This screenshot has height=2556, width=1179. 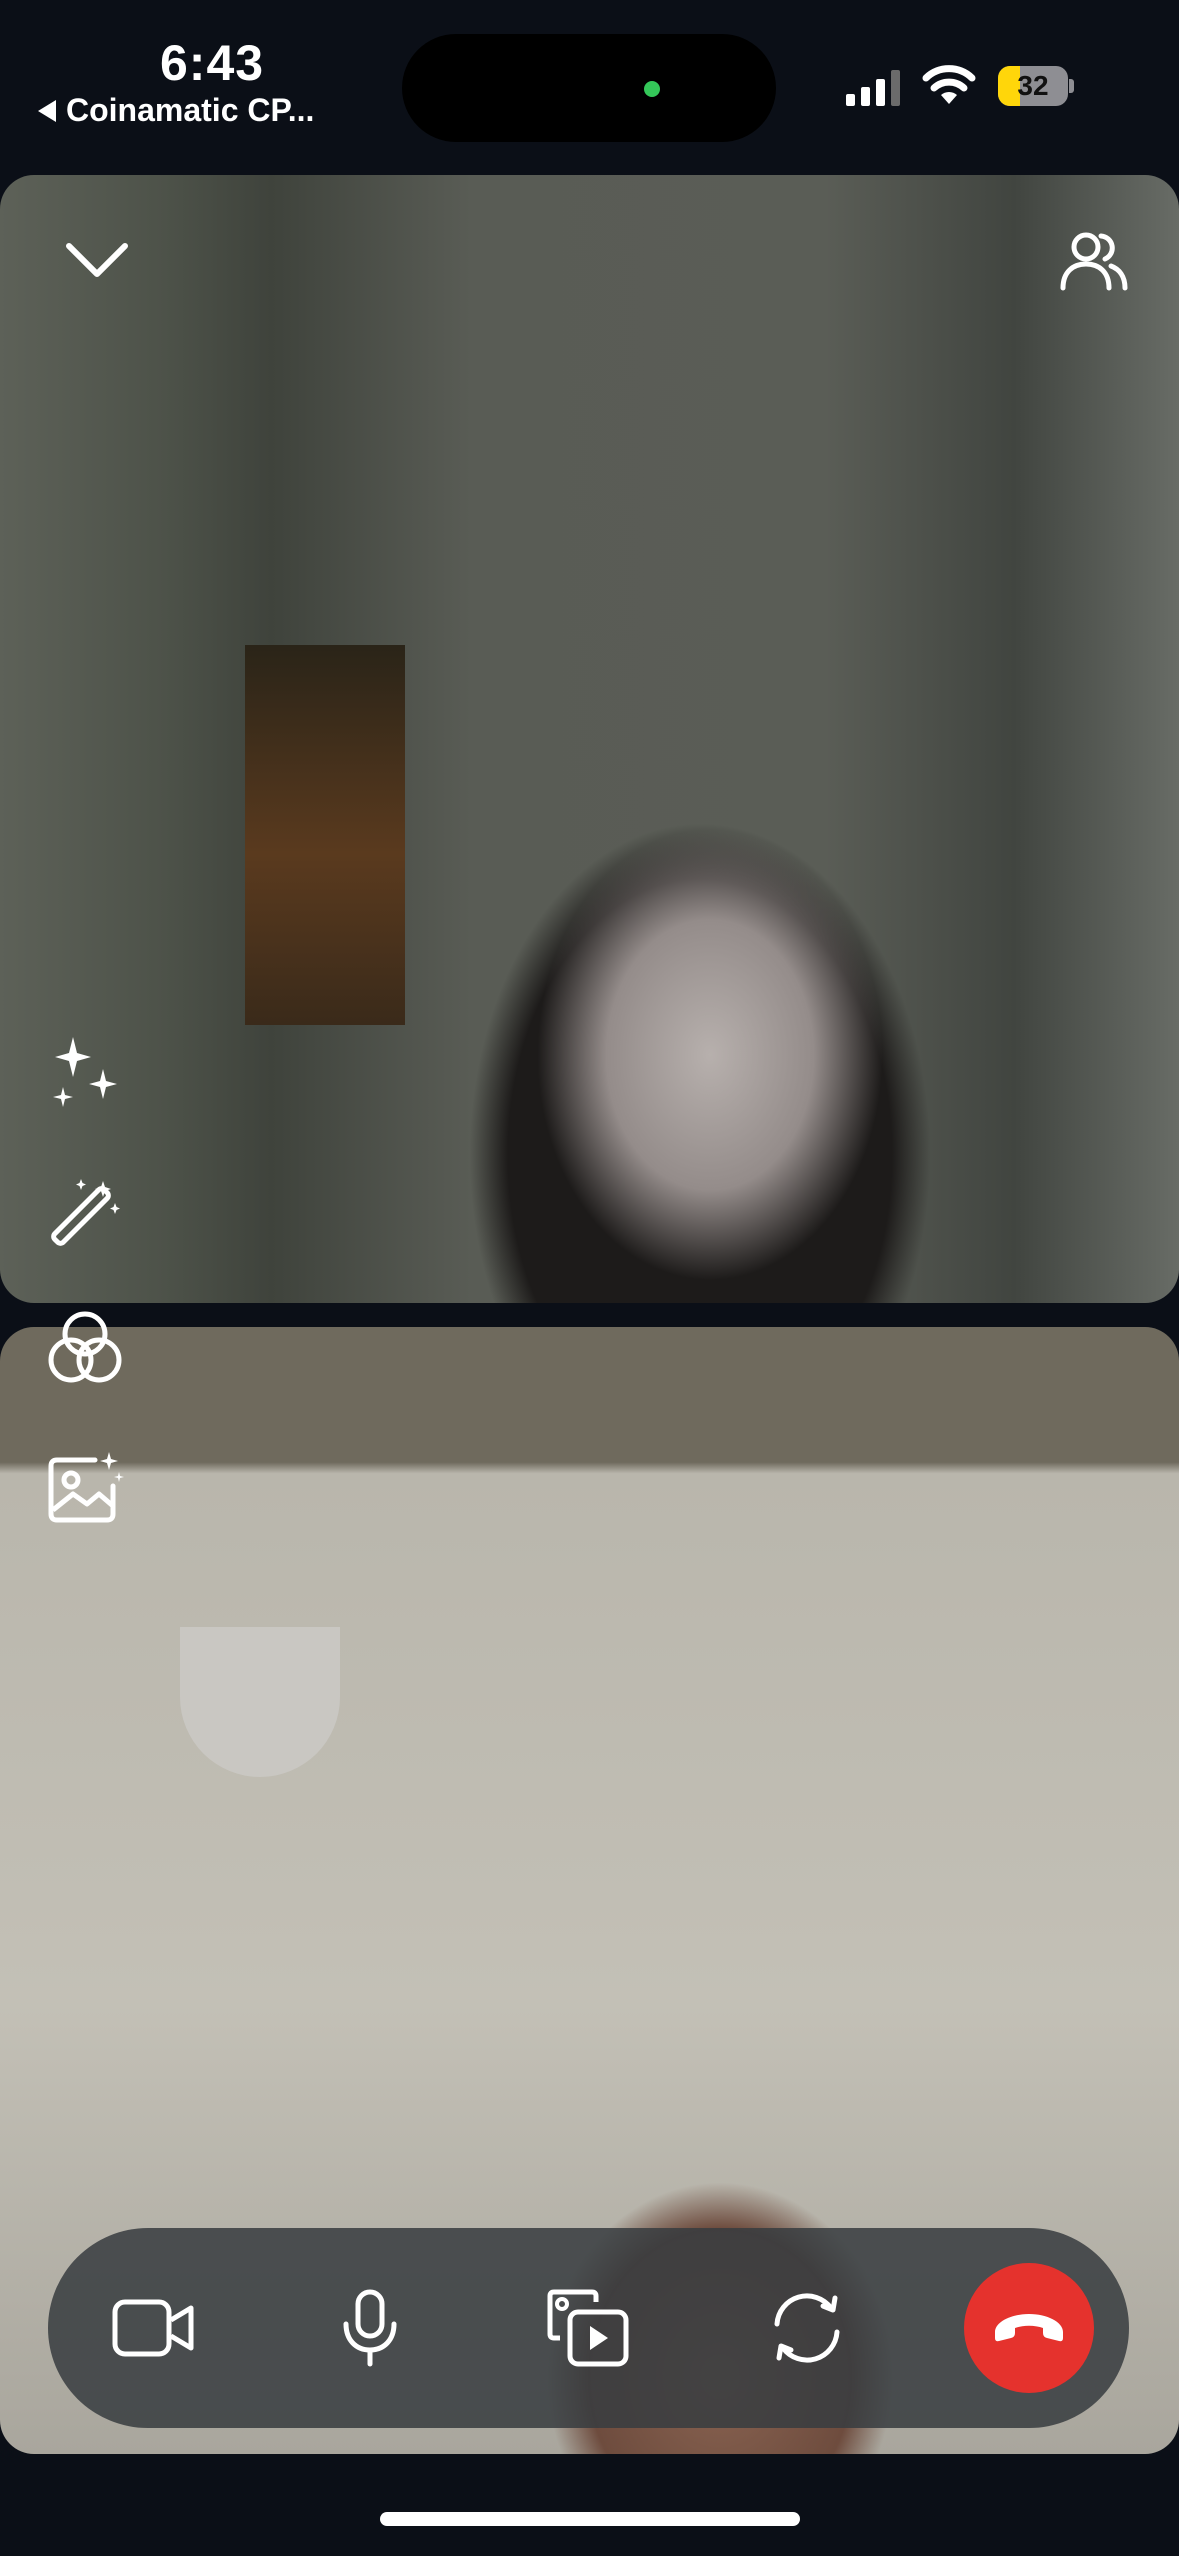 I want to click on people-icon, so click(x=1094, y=261).